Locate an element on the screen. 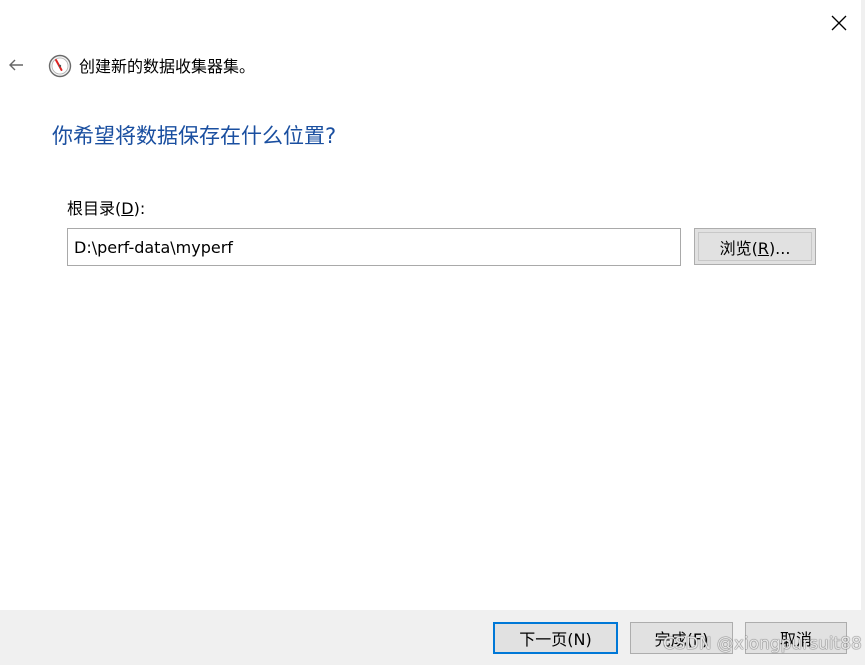  browse-button-focus-frame is located at coordinates (755, 246).